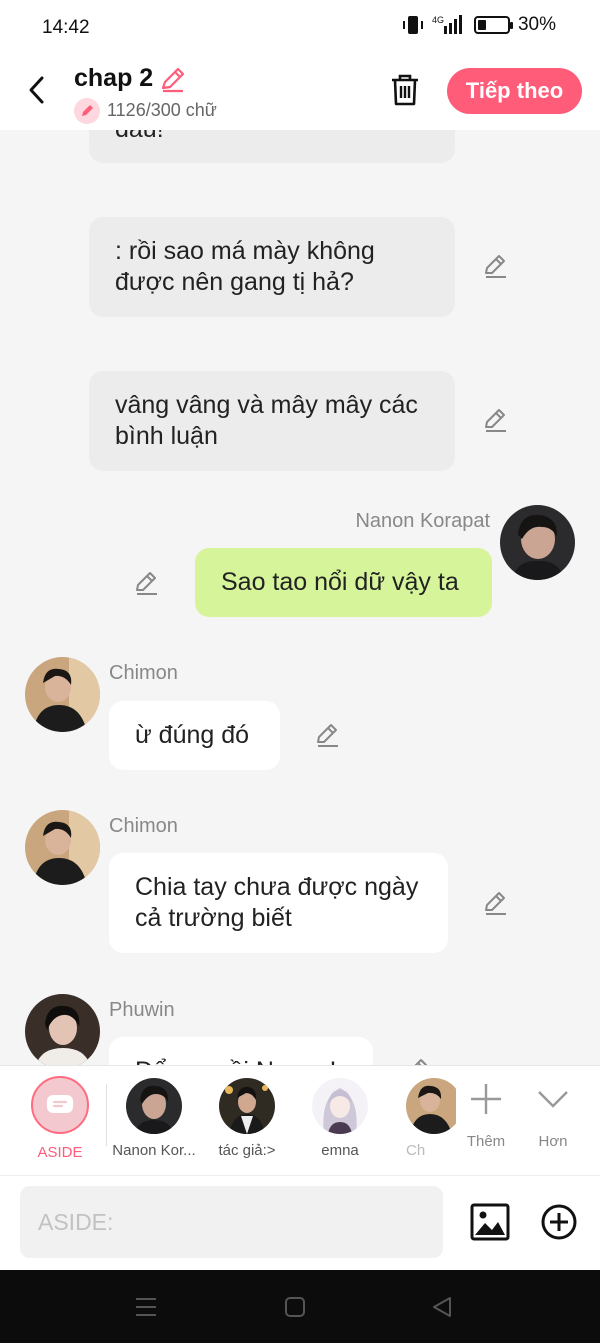  I want to click on vibrate-icon, so click(412, 25).